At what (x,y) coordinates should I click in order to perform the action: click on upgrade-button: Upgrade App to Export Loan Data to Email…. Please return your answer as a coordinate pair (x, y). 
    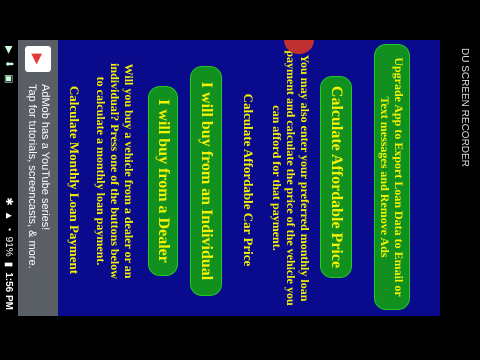
    Looking at the image, I should click on (392, 177).